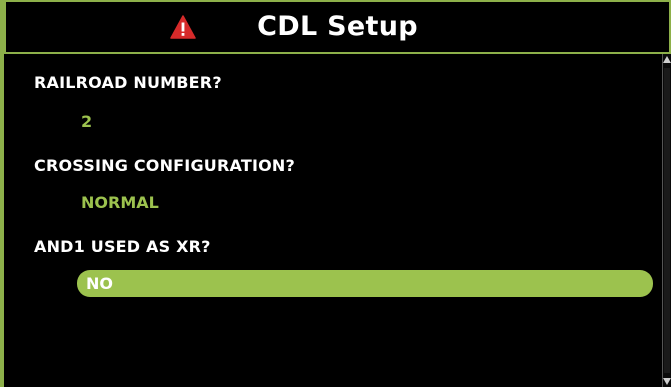 The image size is (671, 387). I want to click on scroll-track, so click(667, 220).